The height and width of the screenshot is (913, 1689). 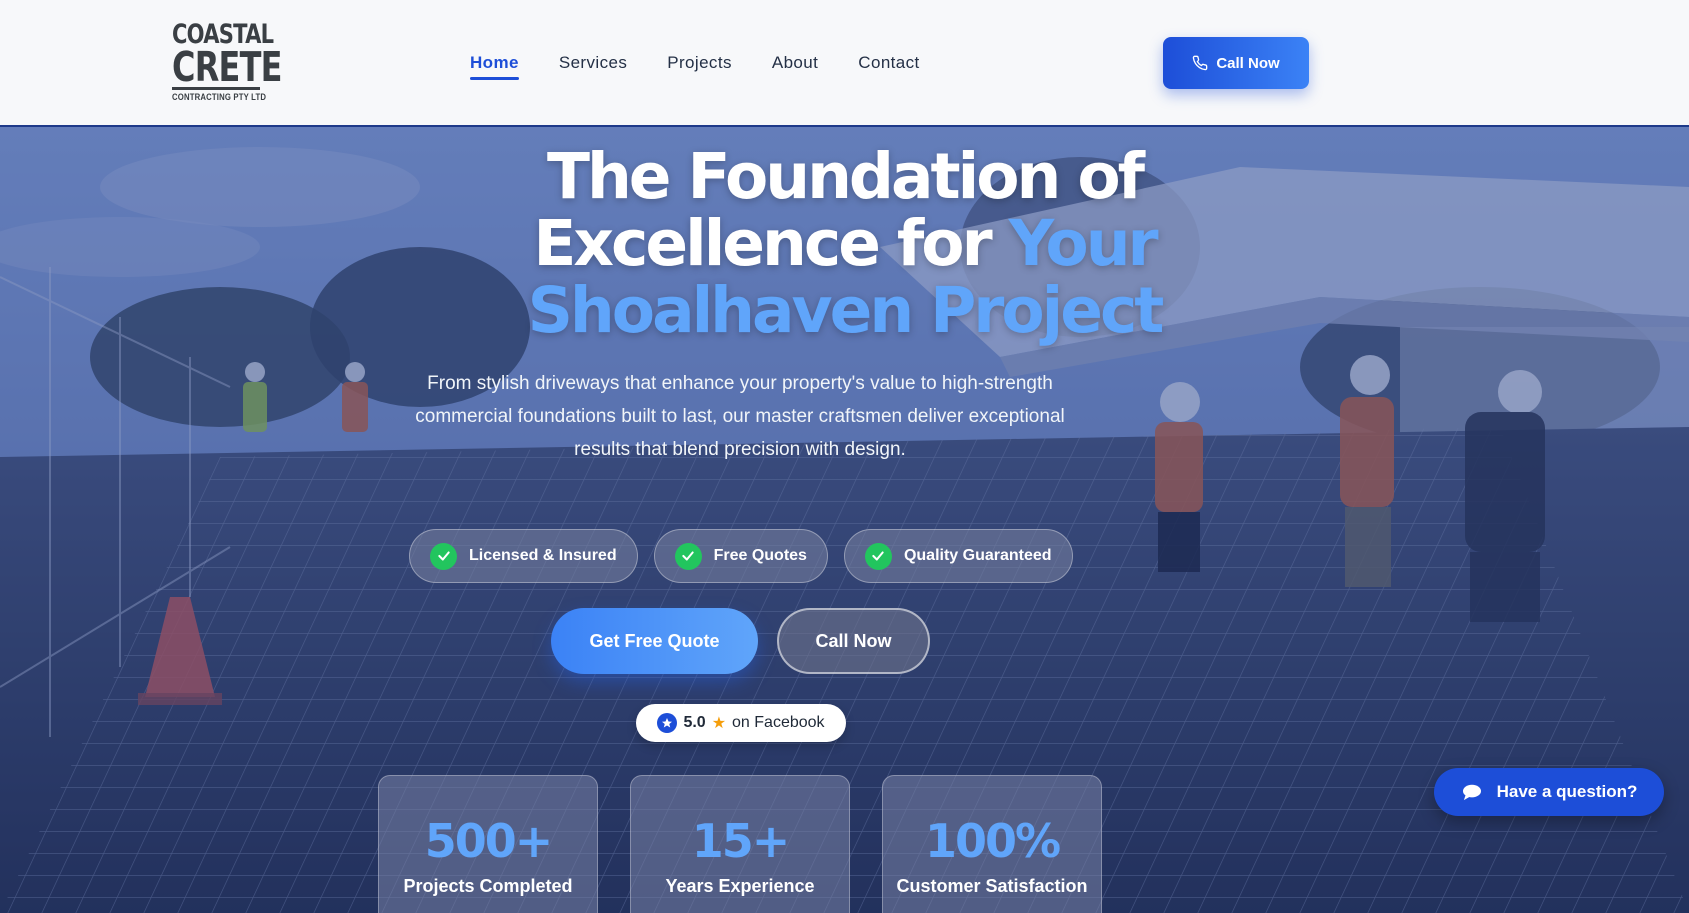 I want to click on stat-value: 15+, so click(x=741, y=841).